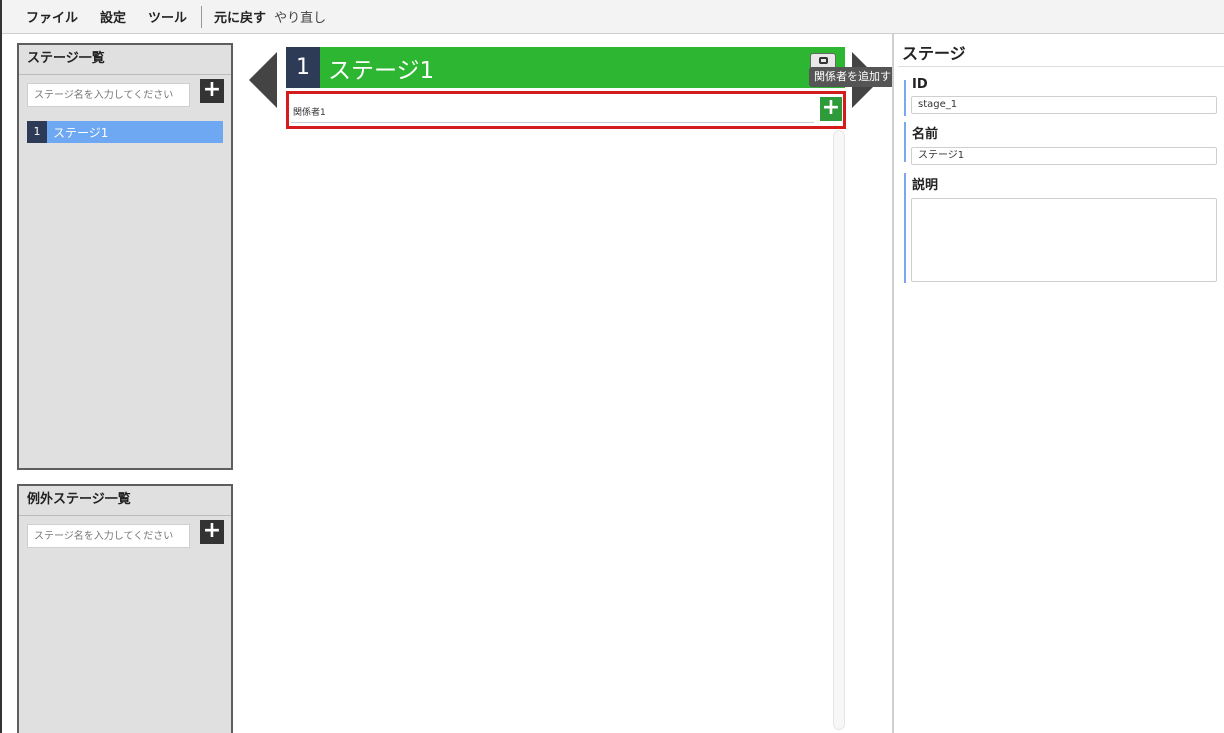 The width and height of the screenshot is (1224, 733). I want to click on stage-list-panel: ステージ一覧 + 1 ステージ1, so click(125, 256).